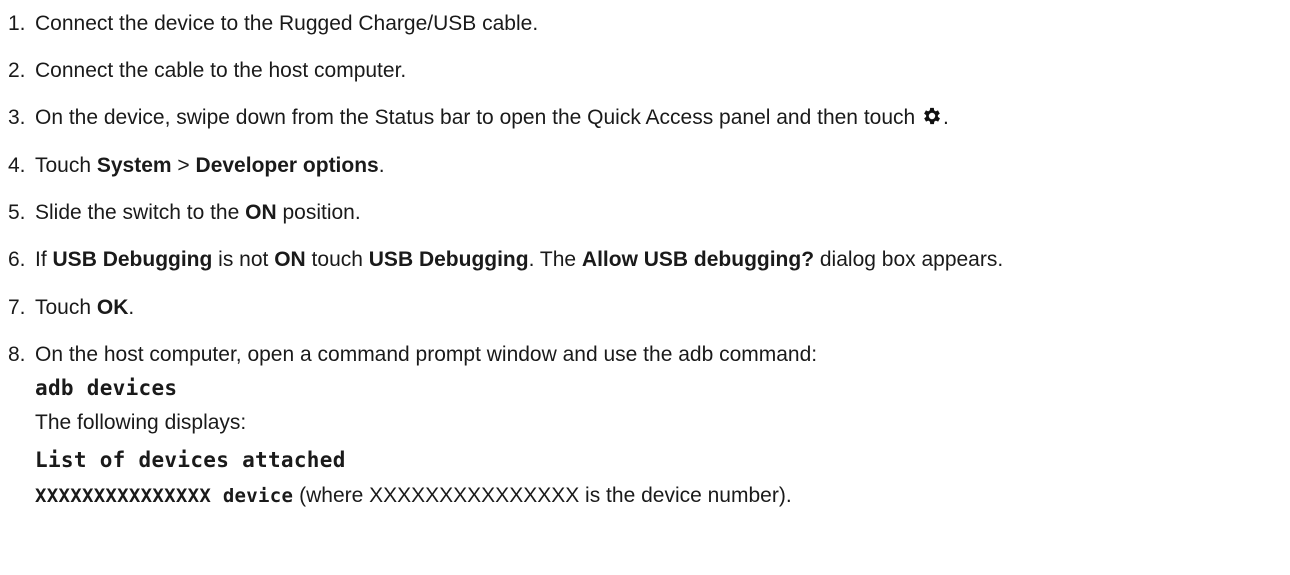 Image resolution: width=1290 pixels, height=575 pixels. What do you see at coordinates (106, 388) in the screenshot?
I see `adb-command: adb devices` at bounding box center [106, 388].